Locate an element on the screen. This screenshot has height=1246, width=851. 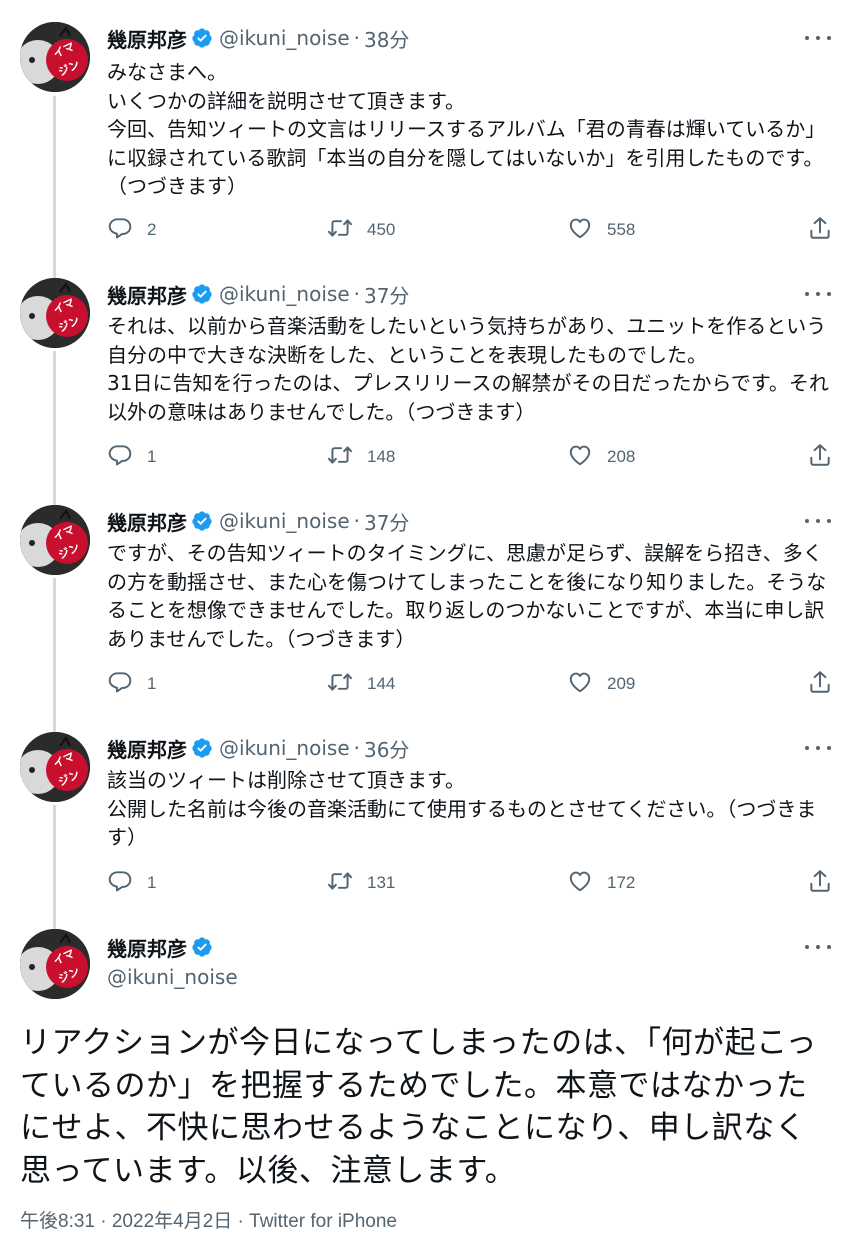
retweet-count: 131 is located at coordinates (381, 882).